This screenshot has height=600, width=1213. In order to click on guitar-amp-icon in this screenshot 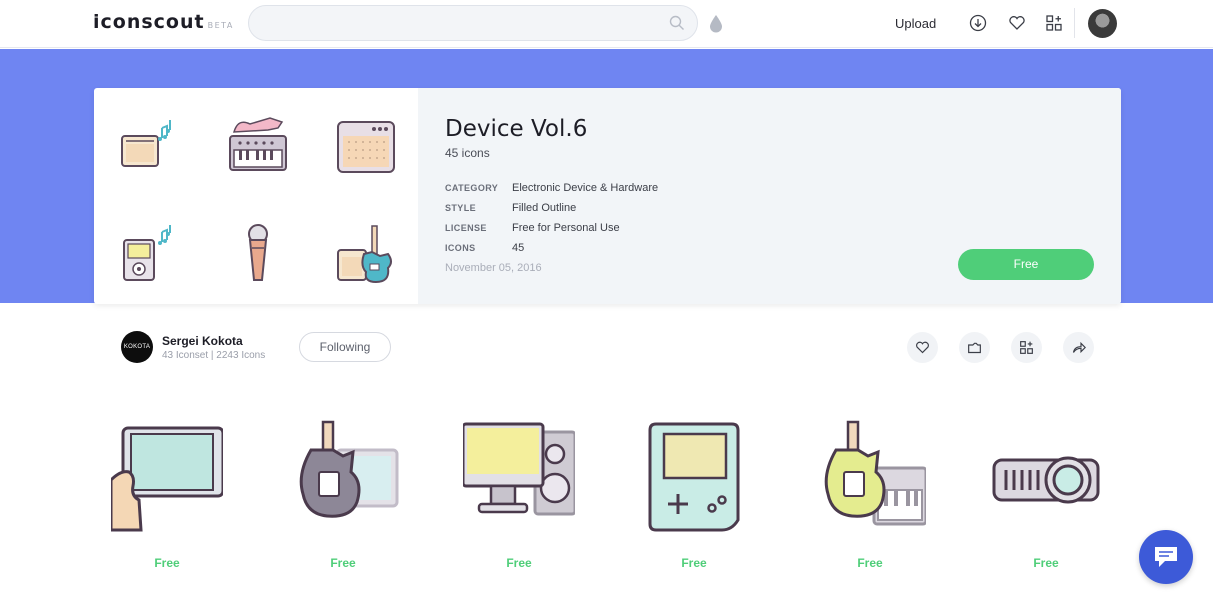, I will do `click(364, 254)`.